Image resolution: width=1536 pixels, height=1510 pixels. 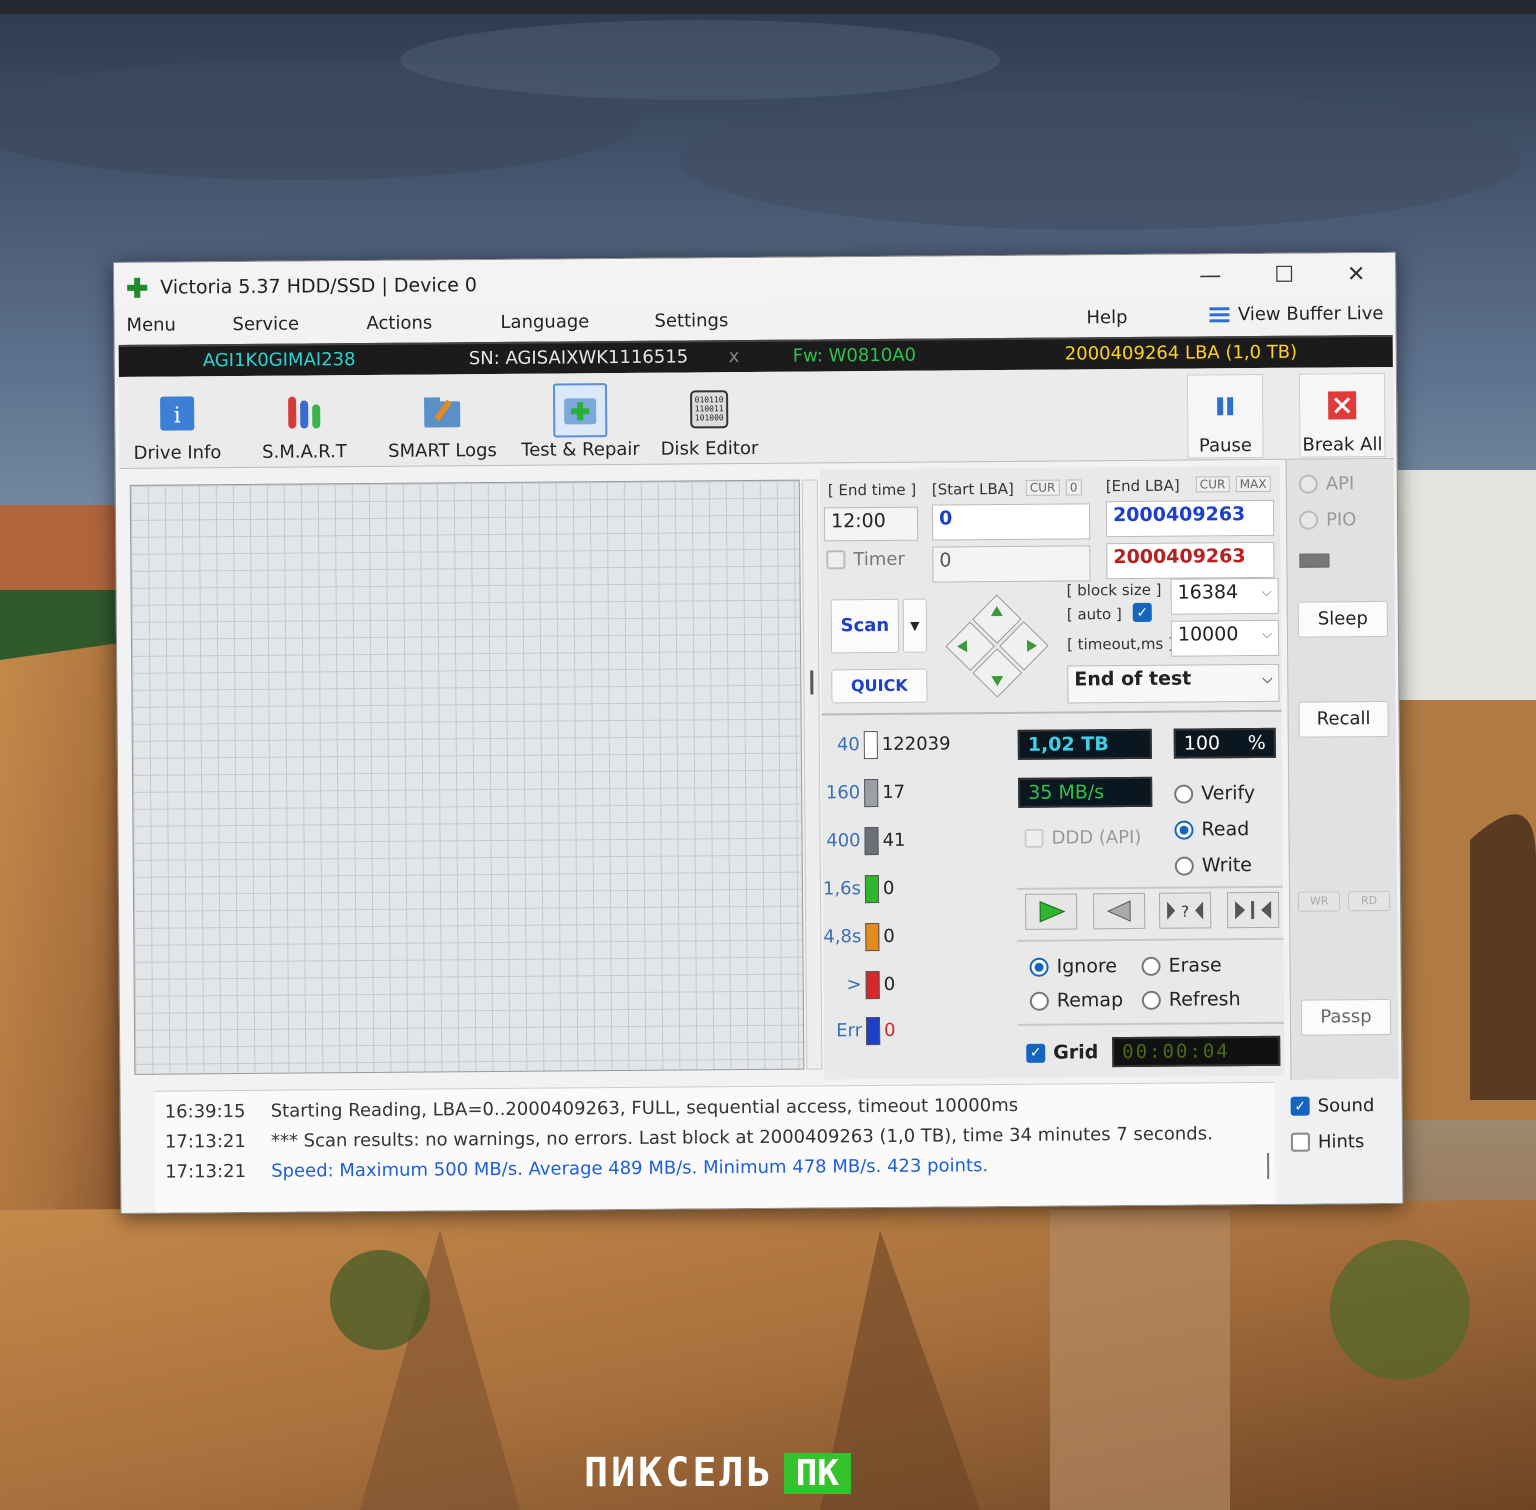 I want to click on menu-item-actions: Actions, so click(x=399, y=323).